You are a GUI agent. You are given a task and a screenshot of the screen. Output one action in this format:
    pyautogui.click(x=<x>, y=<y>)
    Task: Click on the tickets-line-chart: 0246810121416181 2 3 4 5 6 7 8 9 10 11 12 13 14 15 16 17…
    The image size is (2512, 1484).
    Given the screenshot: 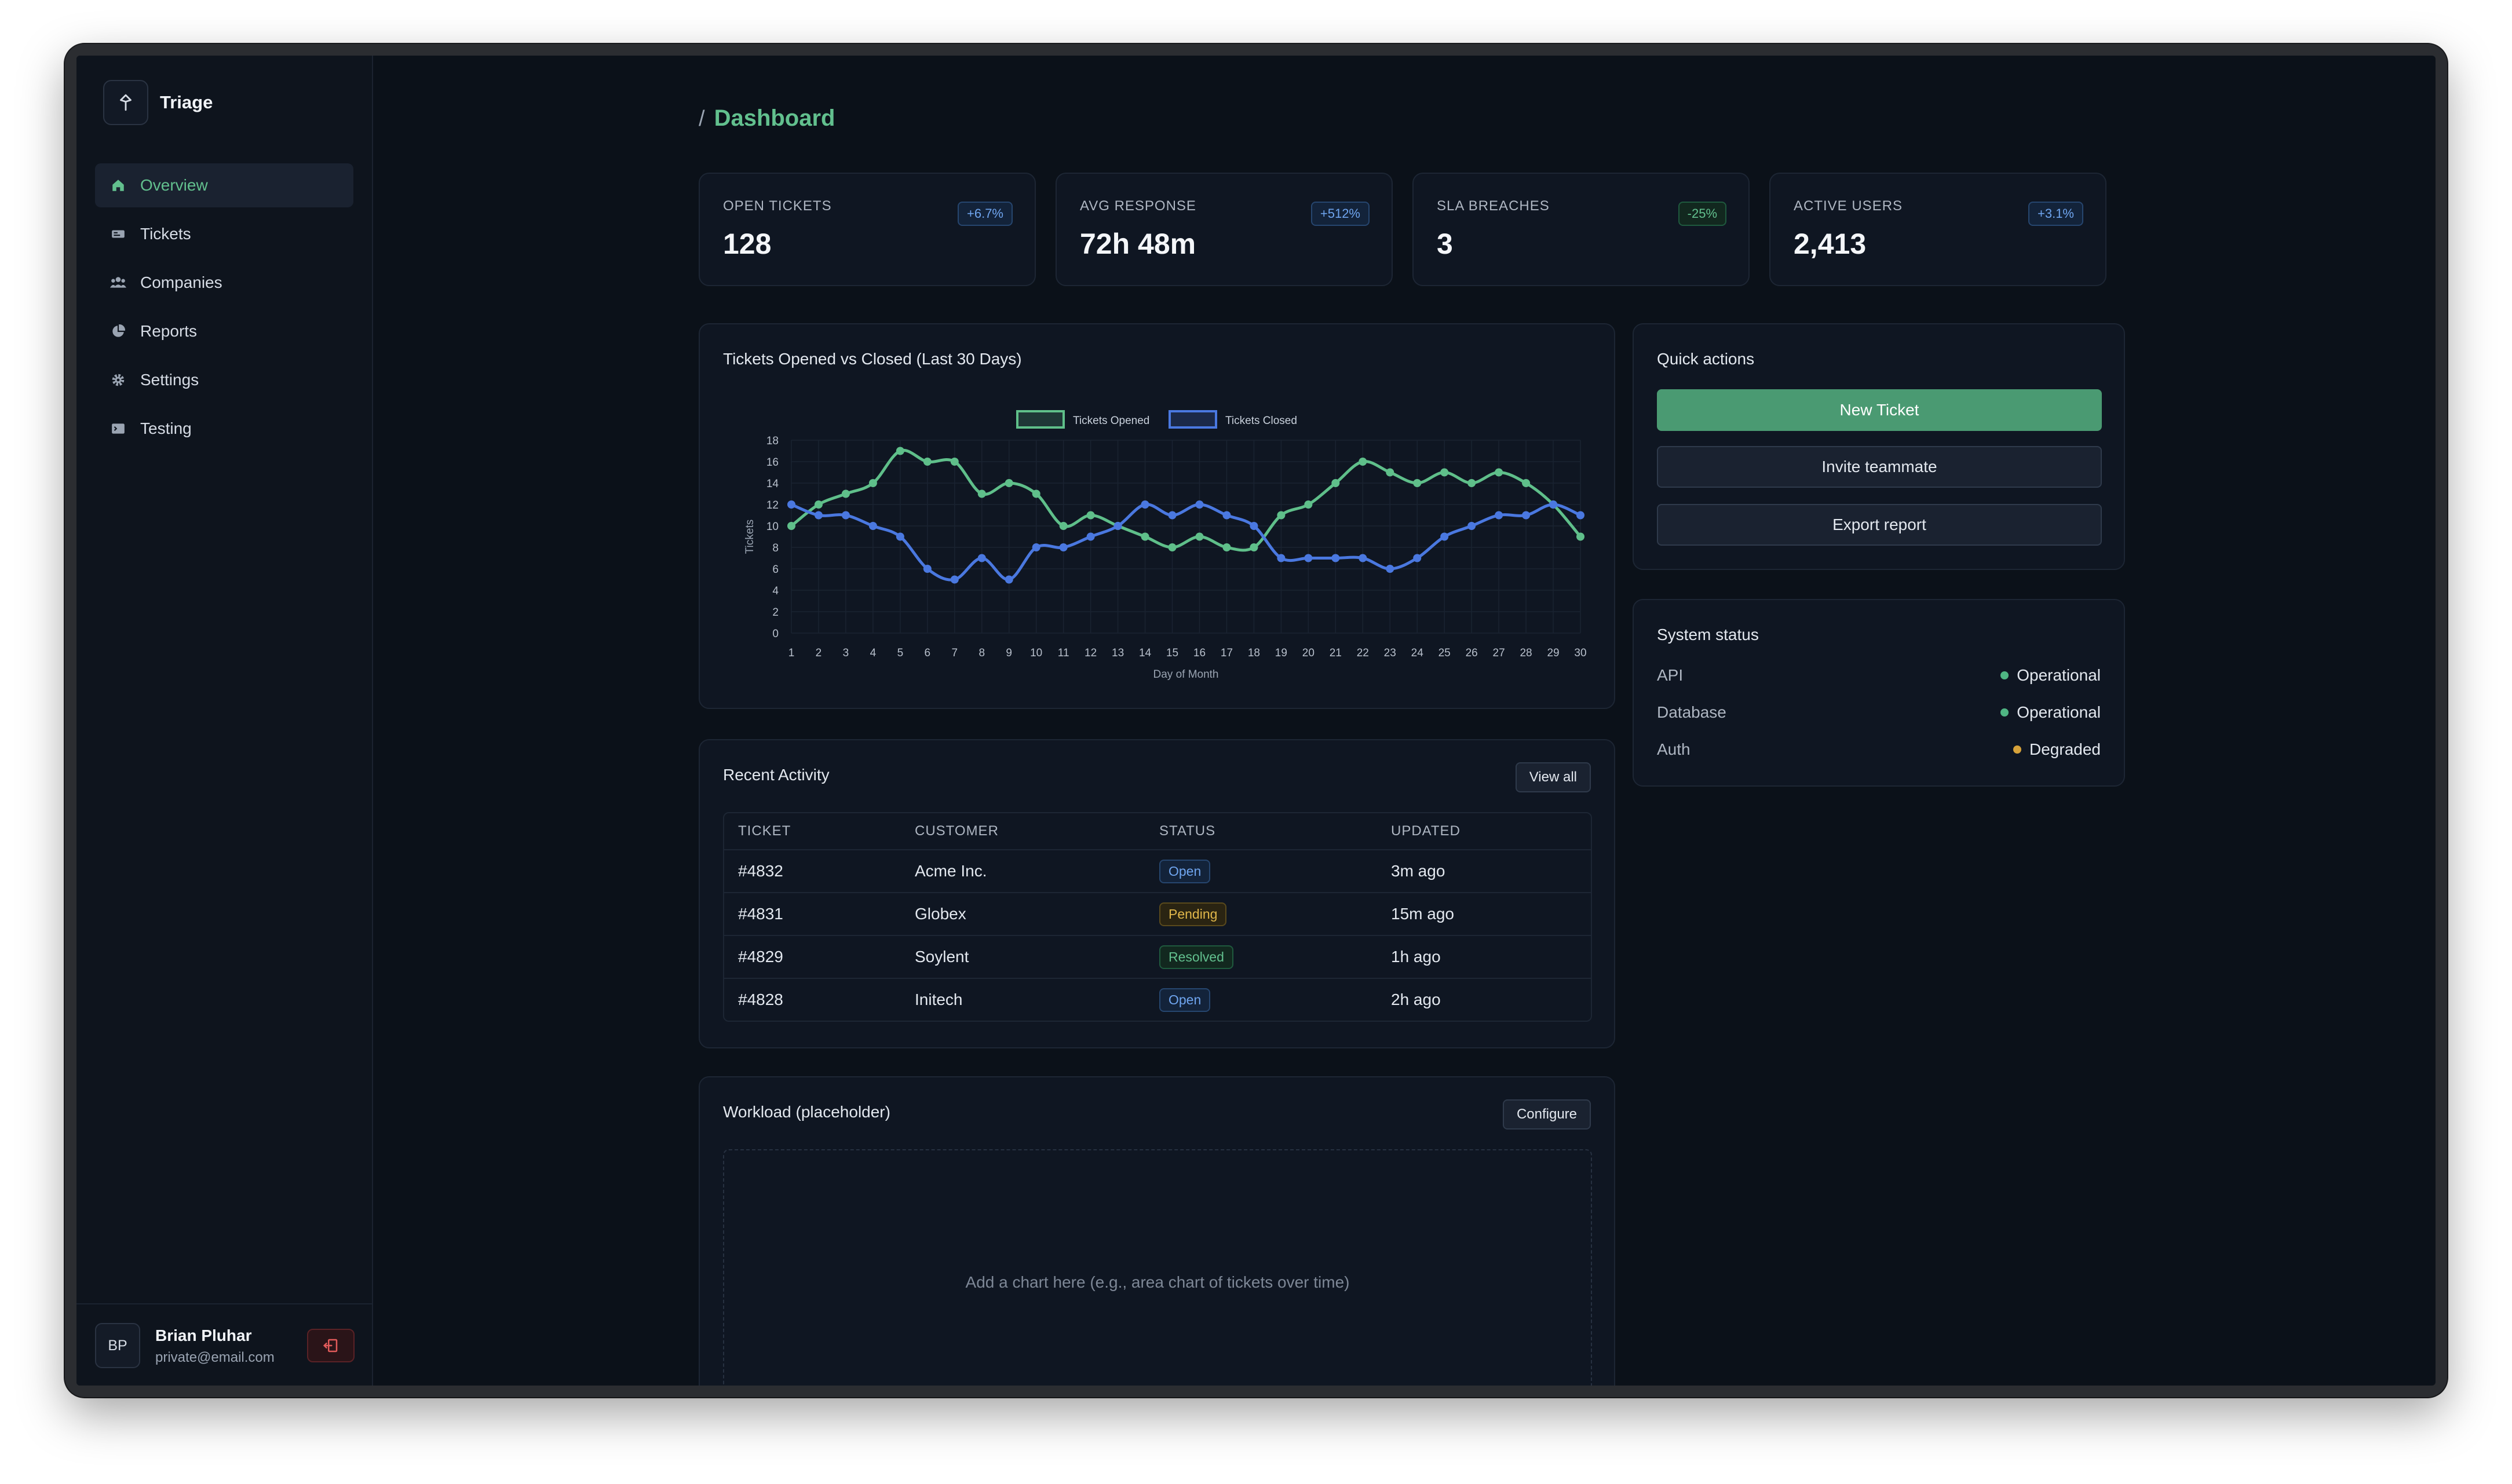 What is the action you would take?
    pyautogui.click(x=1165, y=545)
    